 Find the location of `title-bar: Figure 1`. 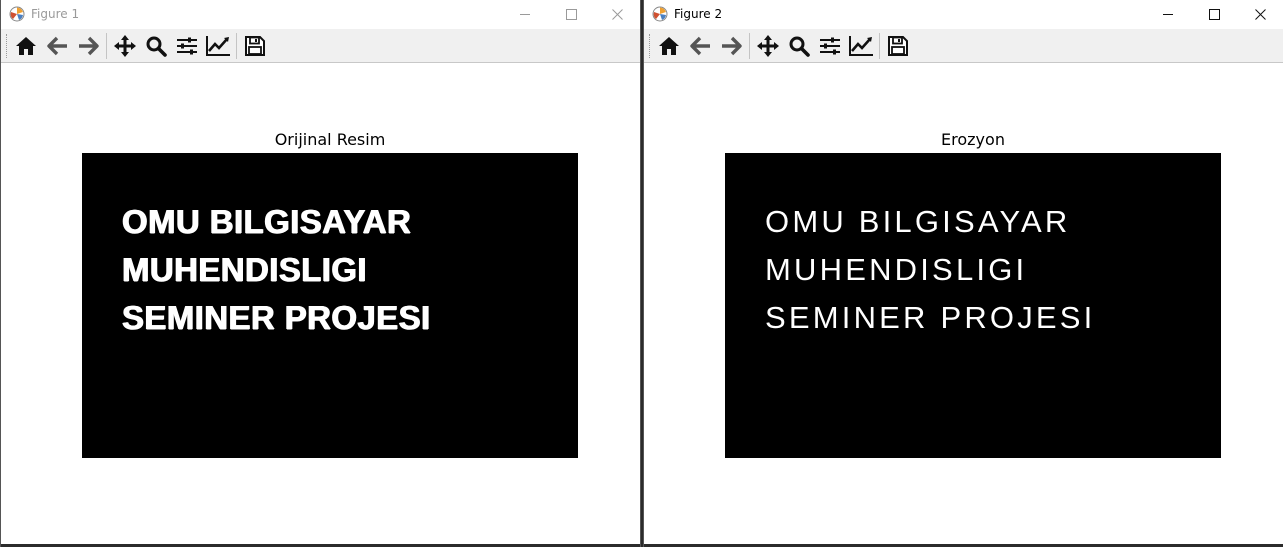

title-bar: Figure 1 is located at coordinates (320, 14).